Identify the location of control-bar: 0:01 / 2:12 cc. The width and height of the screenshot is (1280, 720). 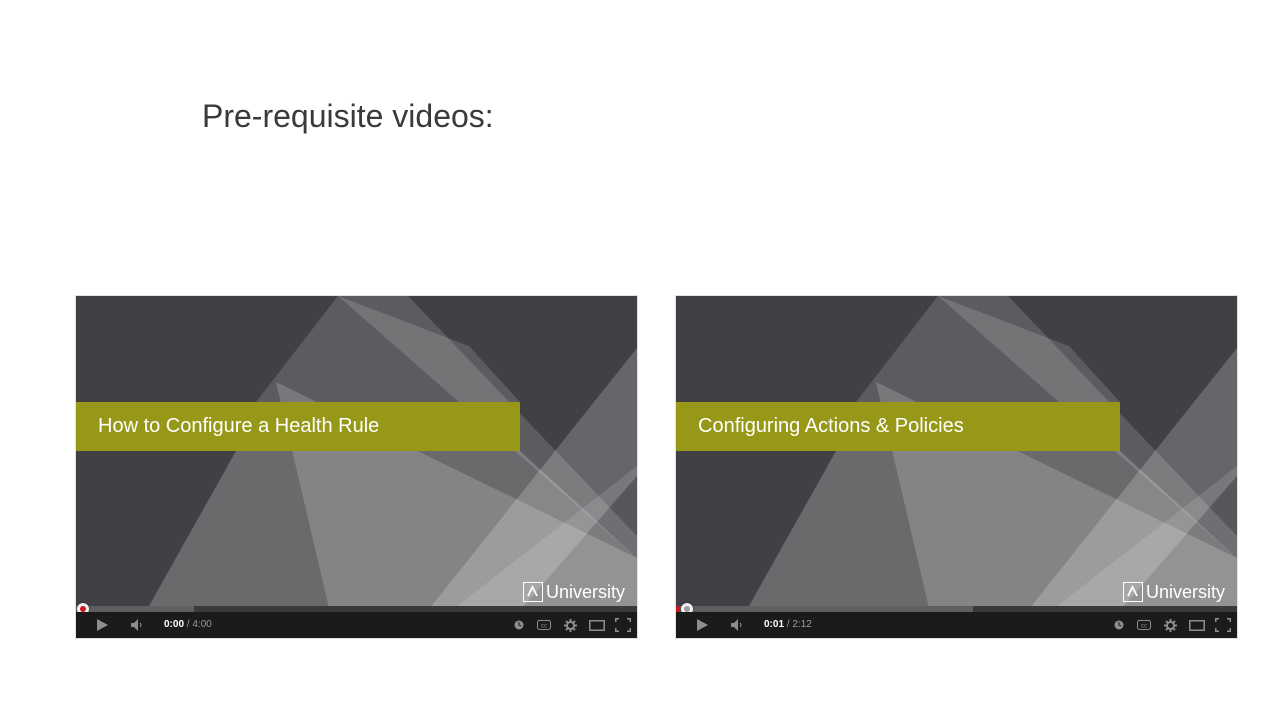
(956, 625).